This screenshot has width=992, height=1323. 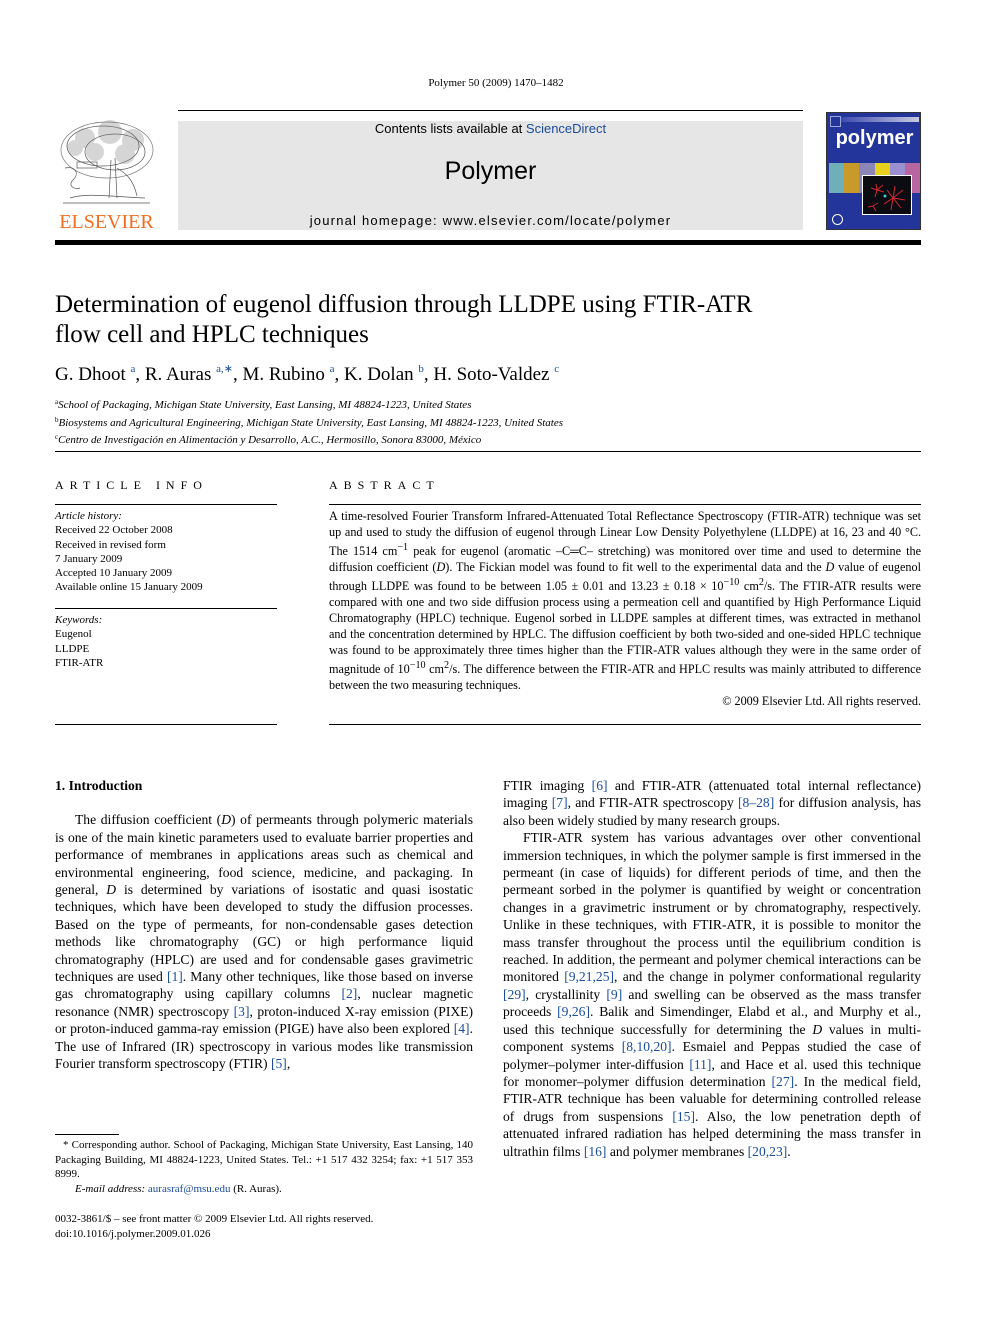 What do you see at coordinates (88, 516) in the screenshot?
I see `article-history-label: Article history:` at bounding box center [88, 516].